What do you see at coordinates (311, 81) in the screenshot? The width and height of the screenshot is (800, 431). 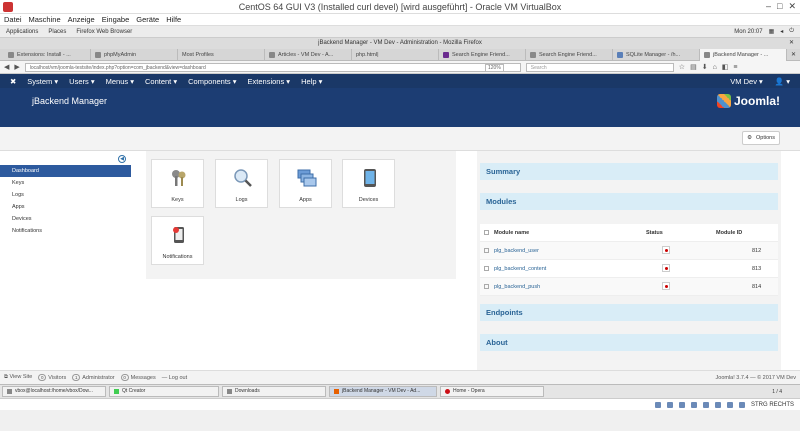 I see `menu-help: Help ▾` at bounding box center [311, 81].